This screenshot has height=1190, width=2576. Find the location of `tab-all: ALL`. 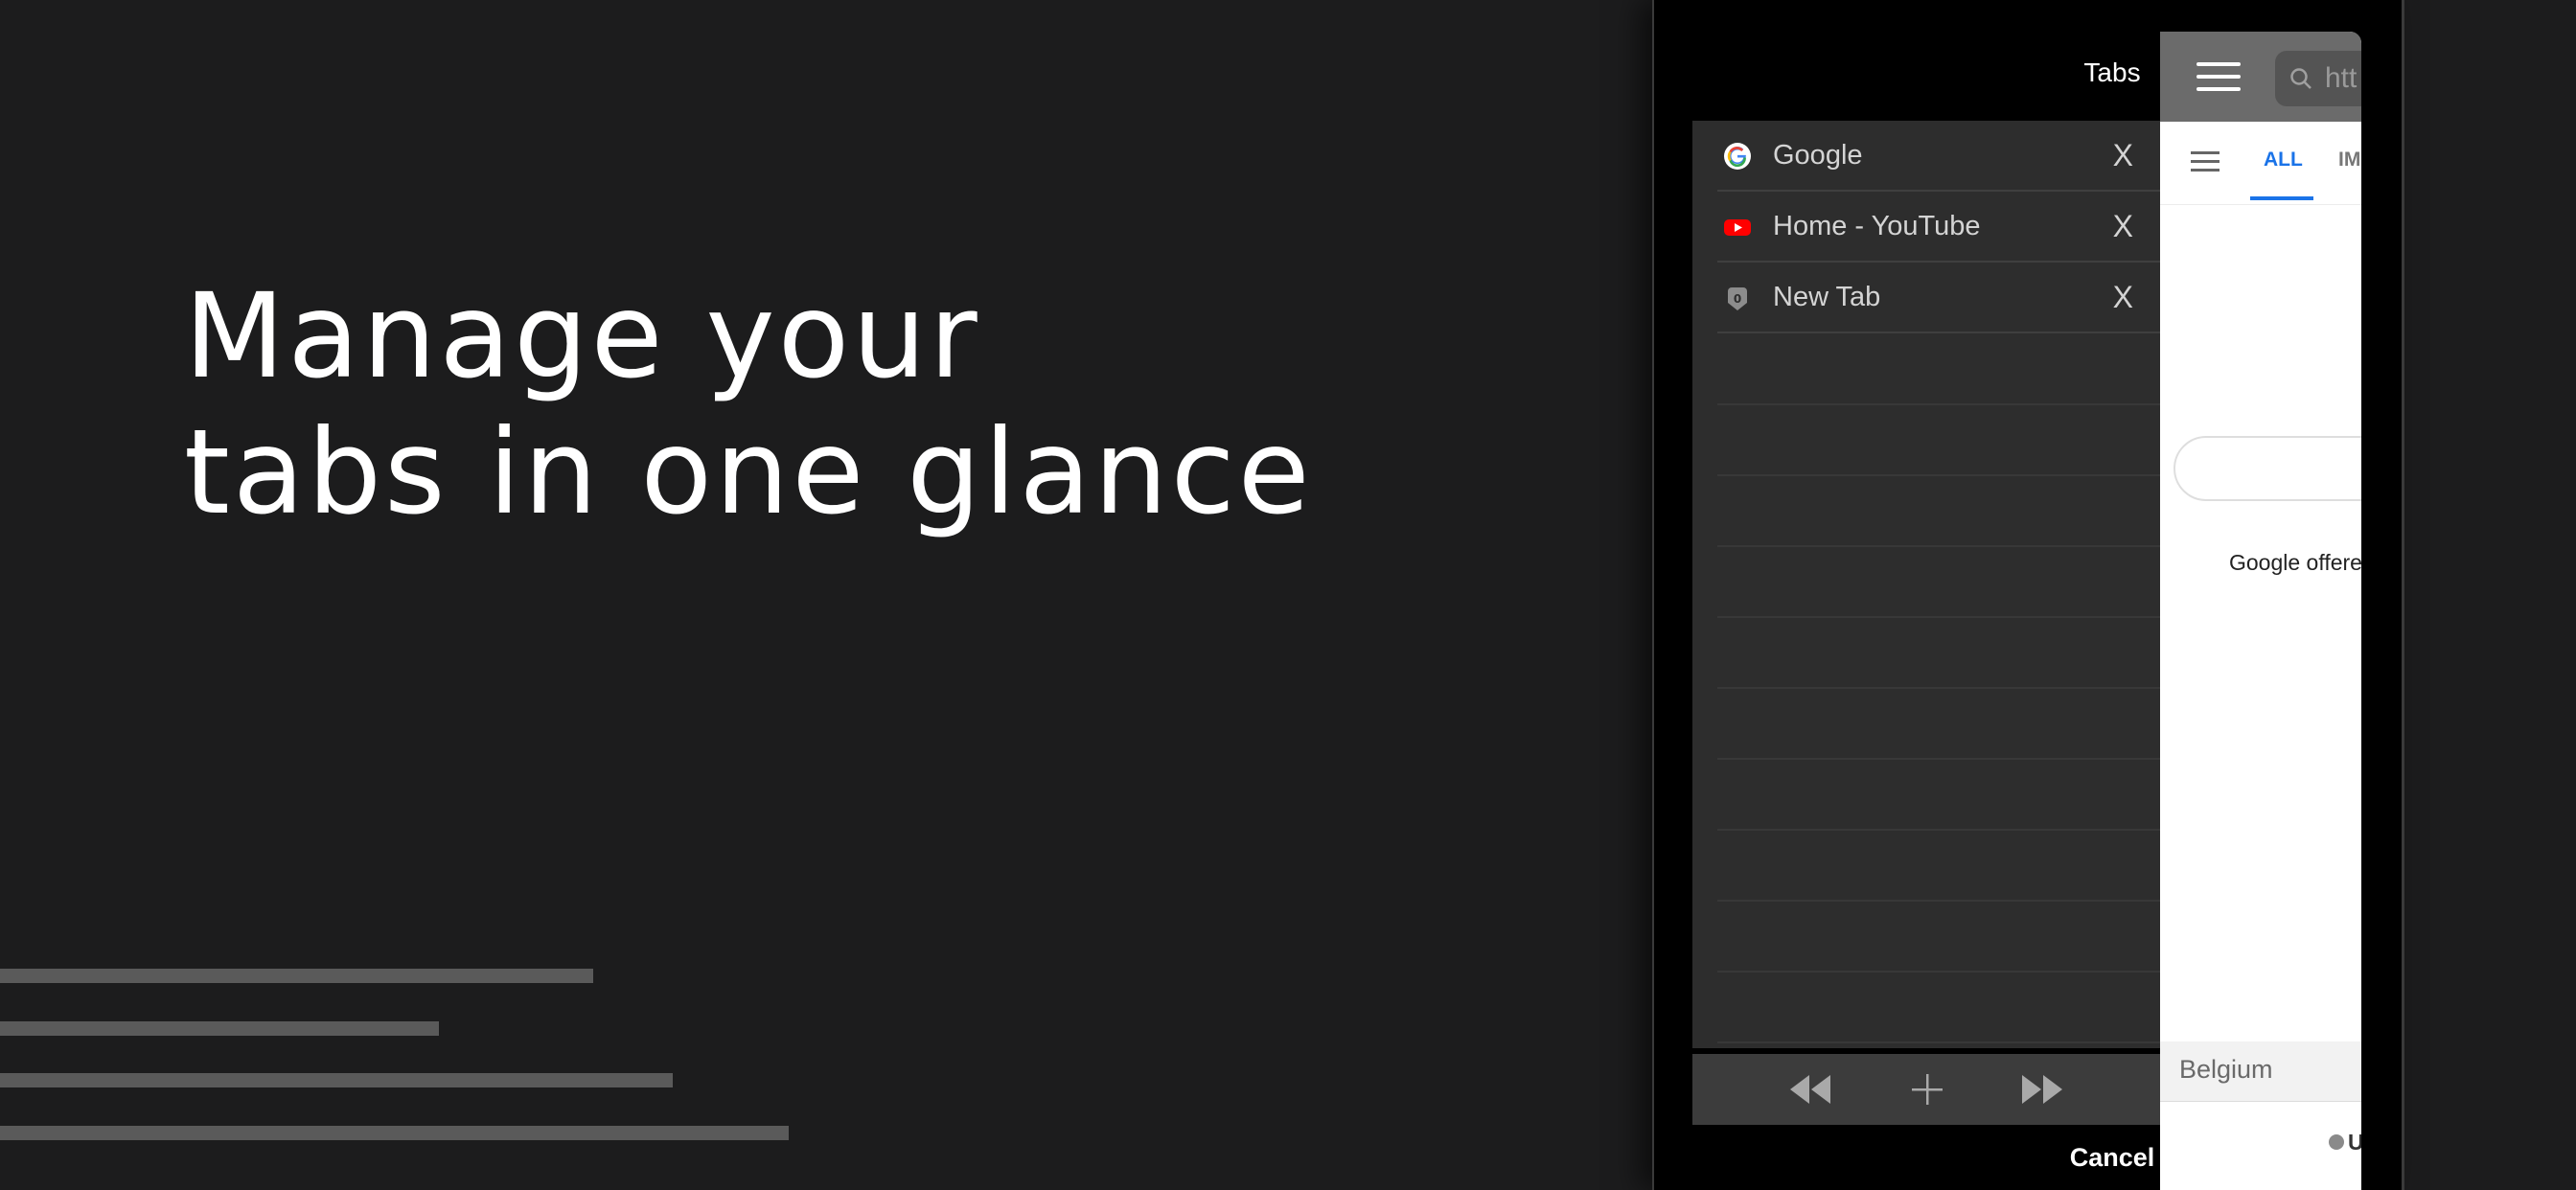

tab-all: ALL is located at coordinates (2283, 160).